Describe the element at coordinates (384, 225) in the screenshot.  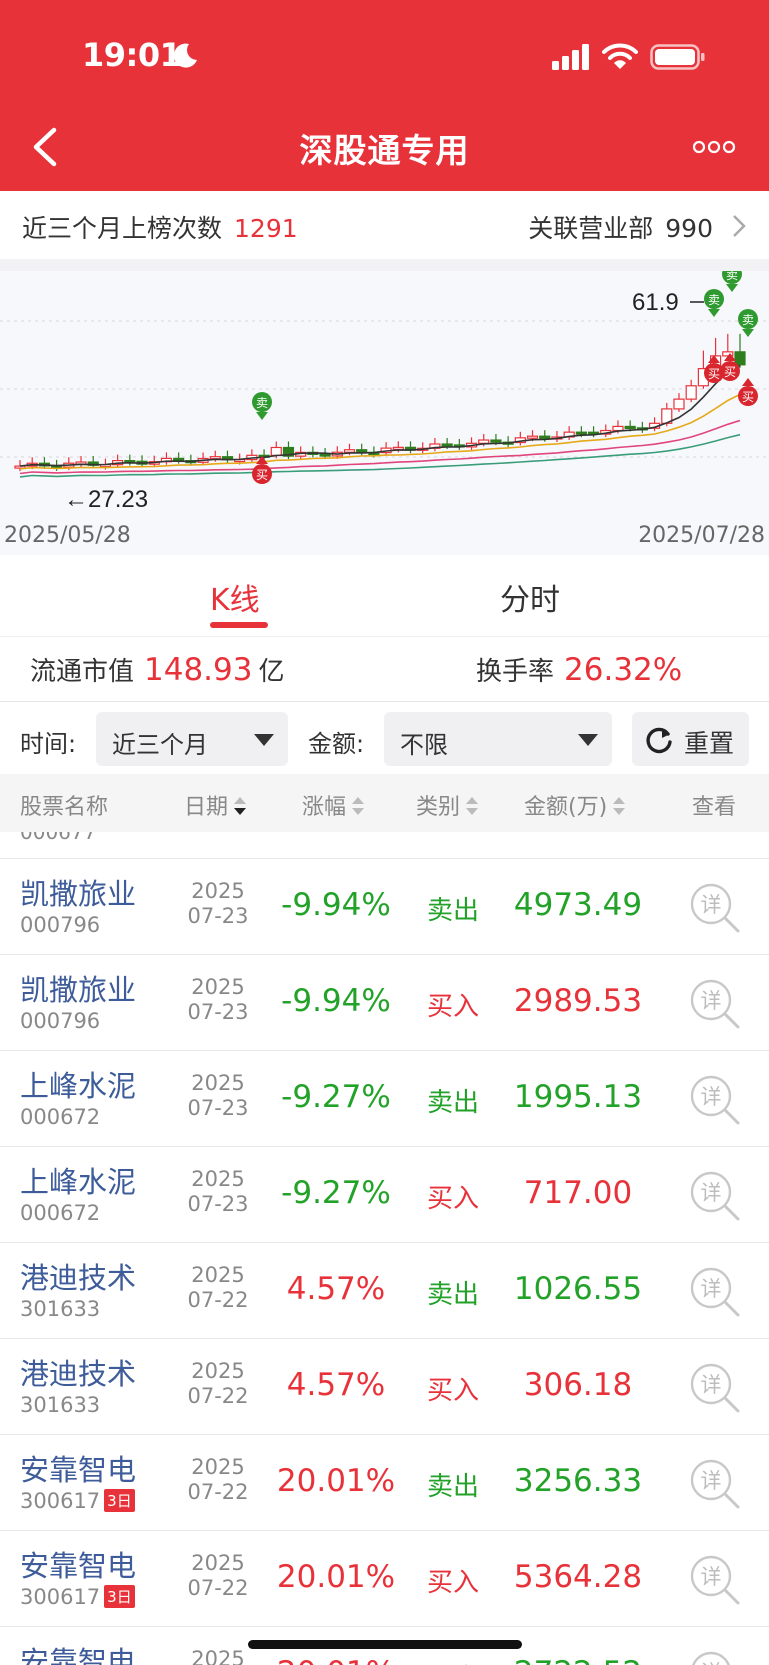
I see `summary-row: 近三个月上榜次数 1291 关联营业部 990` at that location.